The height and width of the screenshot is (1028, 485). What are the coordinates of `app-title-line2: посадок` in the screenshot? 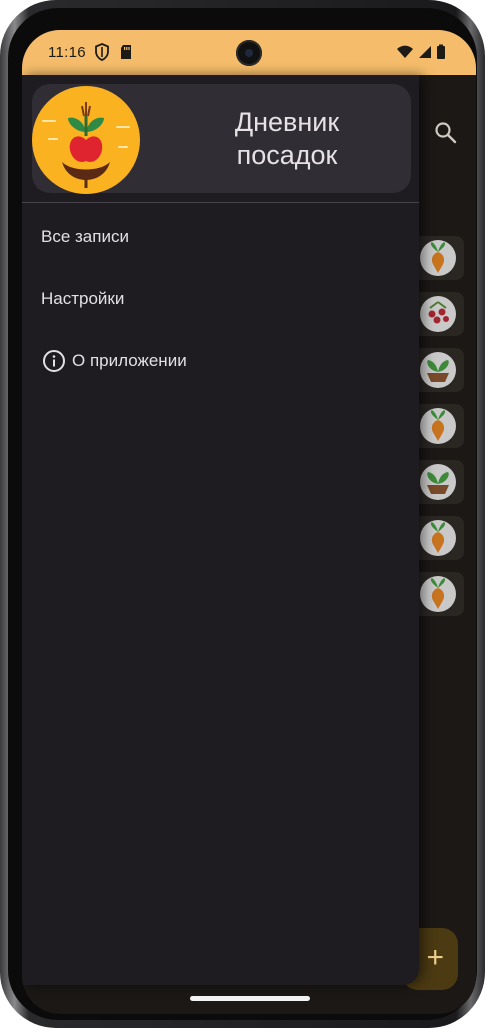 It's located at (287, 155).